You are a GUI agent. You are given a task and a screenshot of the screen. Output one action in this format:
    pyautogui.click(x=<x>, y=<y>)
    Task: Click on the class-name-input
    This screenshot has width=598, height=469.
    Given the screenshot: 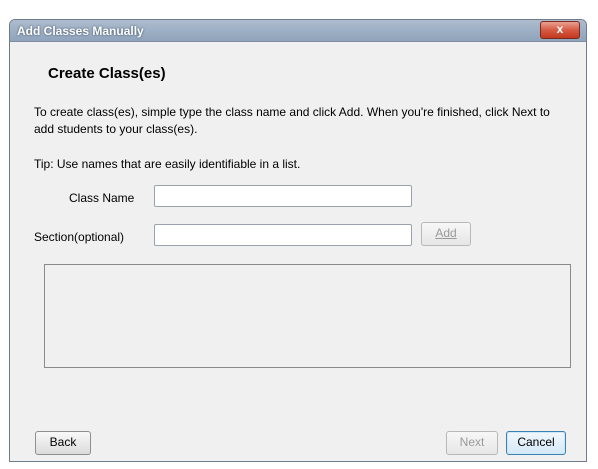 What is the action you would take?
    pyautogui.click(x=283, y=196)
    